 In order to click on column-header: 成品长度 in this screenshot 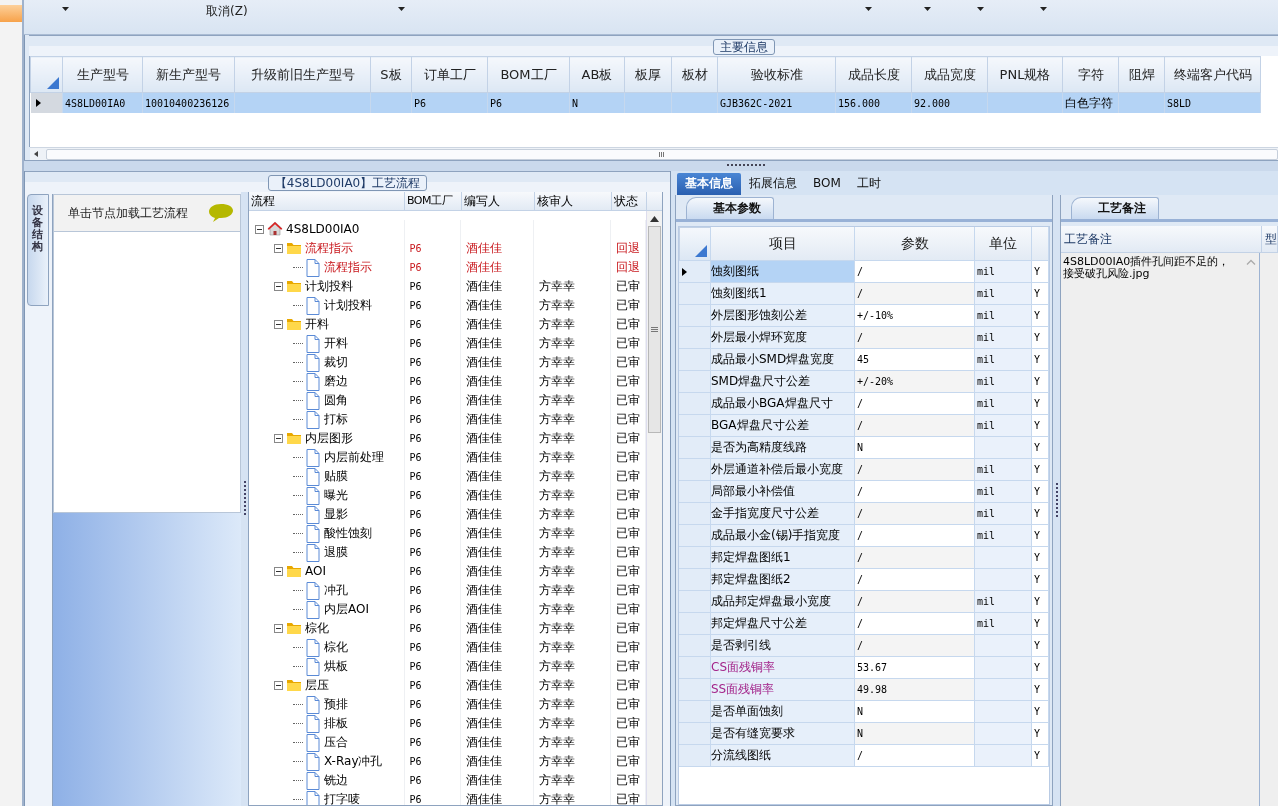, I will do `click(873, 74)`.